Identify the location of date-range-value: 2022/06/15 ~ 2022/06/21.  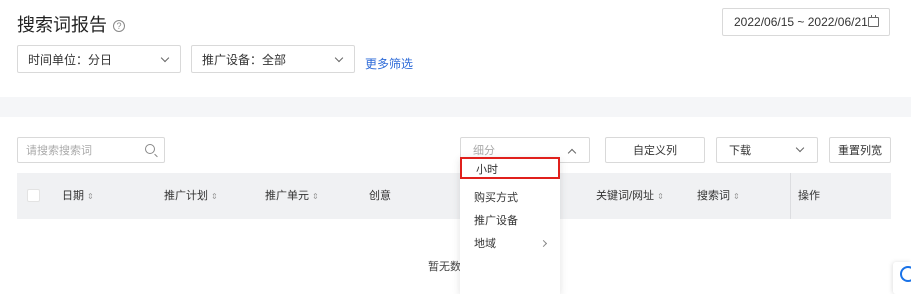
(801, 22).